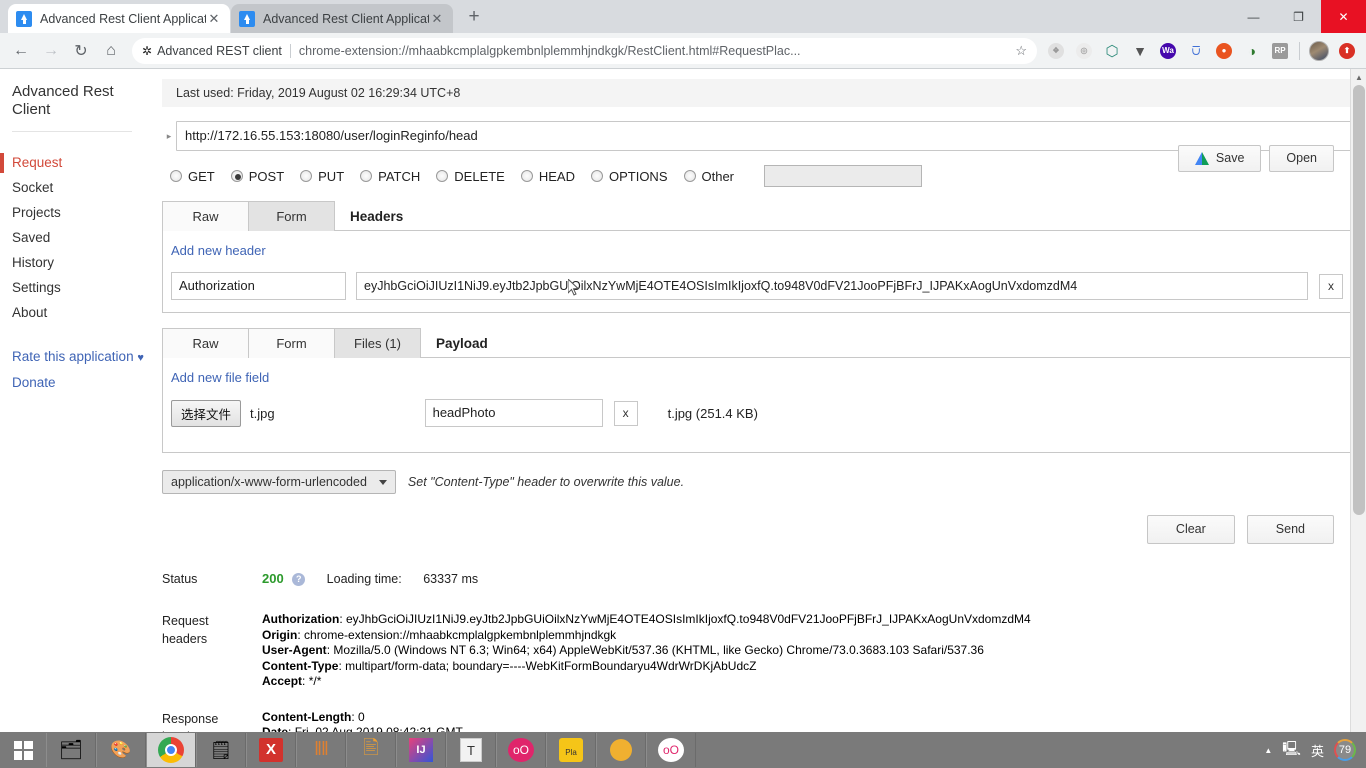 The image size is (1366, 768). I want to click on radio-put, so click(306, 176).